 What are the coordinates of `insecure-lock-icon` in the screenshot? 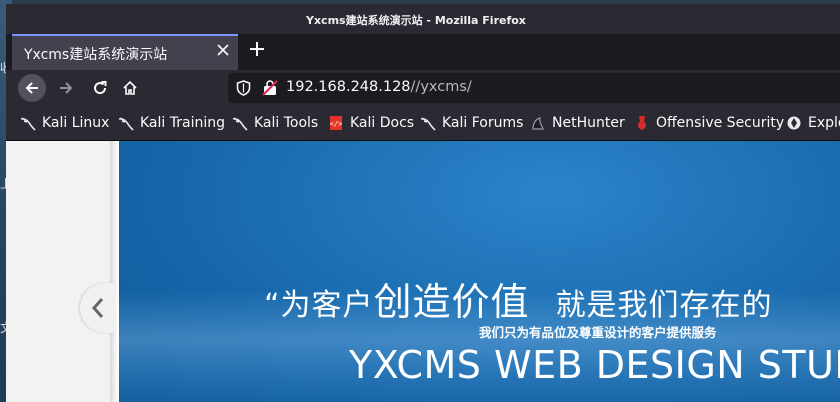 It's located at (270, 90).